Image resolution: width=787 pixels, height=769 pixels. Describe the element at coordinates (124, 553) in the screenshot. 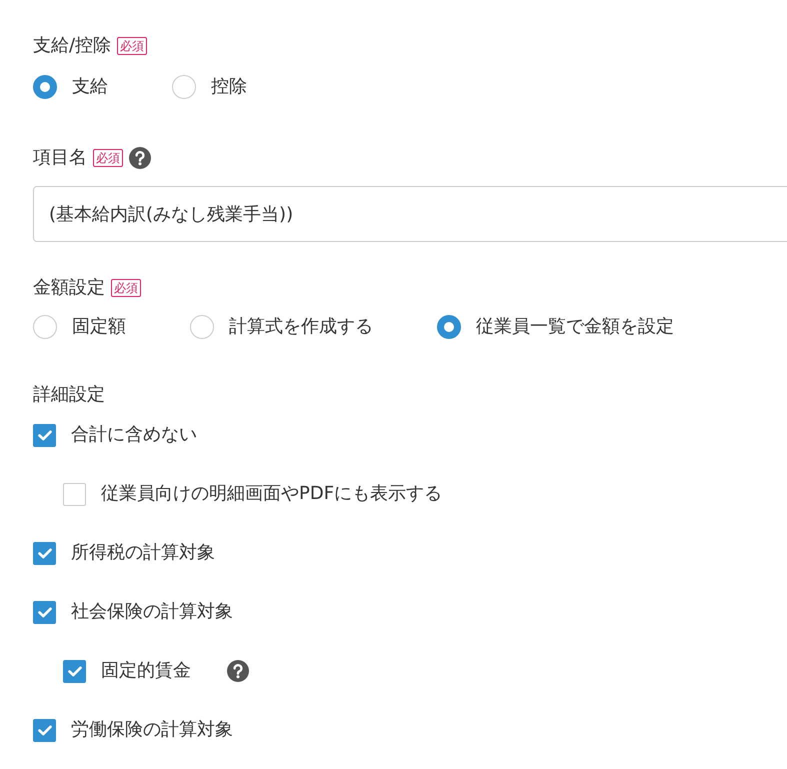

I see `checkbox-option: 所得税の計算対象` at that location.